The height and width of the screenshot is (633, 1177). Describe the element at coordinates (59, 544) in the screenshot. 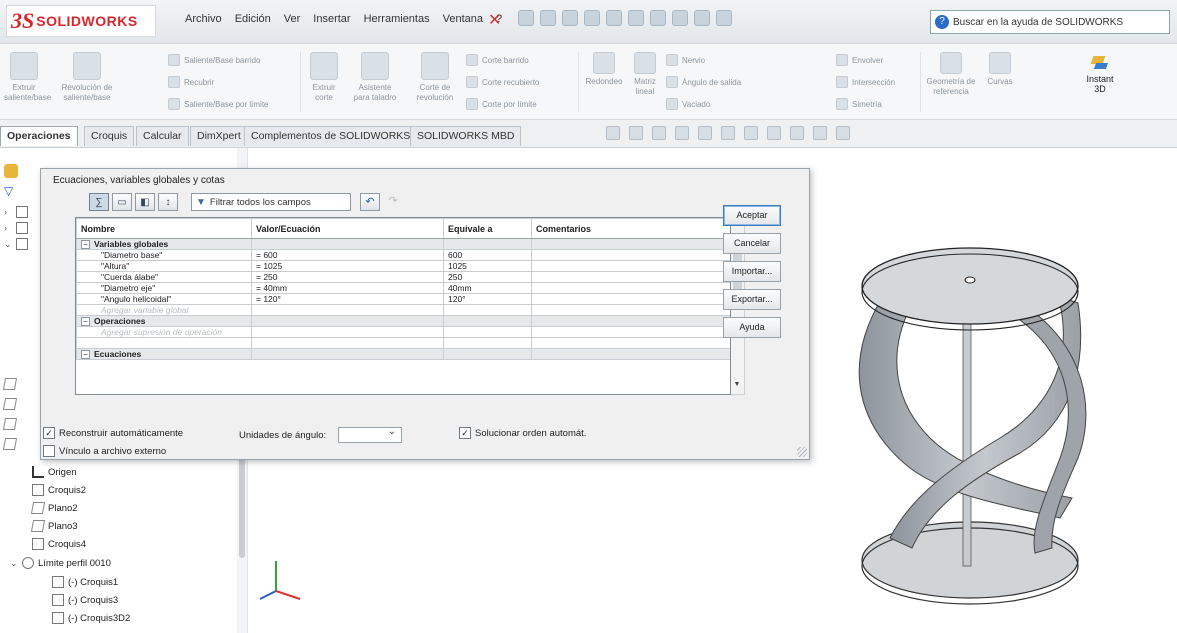

I see `tree-item-croquis4: Croquis4` at that location.